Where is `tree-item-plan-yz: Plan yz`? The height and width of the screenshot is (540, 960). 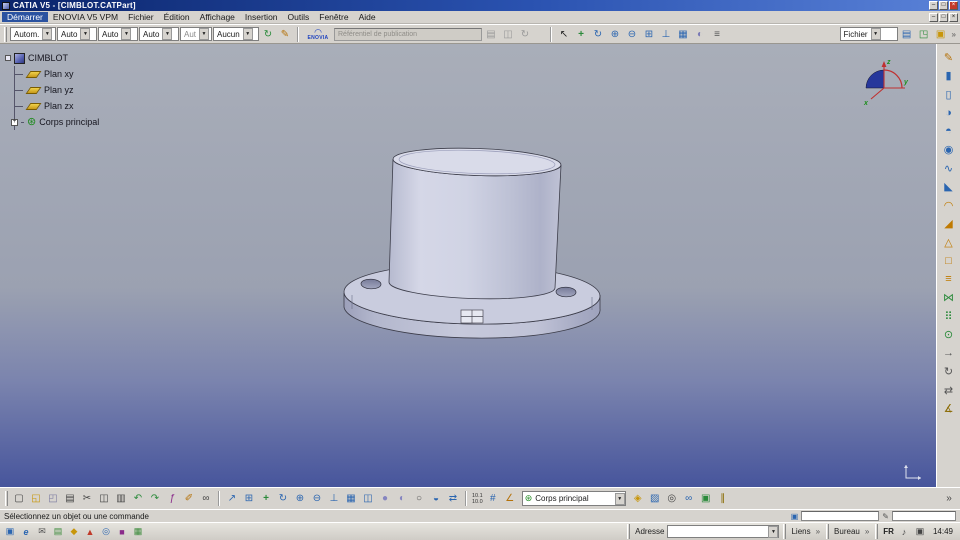 tree-item-plan-yz: Plan yz is located at coordinates (57, 90).